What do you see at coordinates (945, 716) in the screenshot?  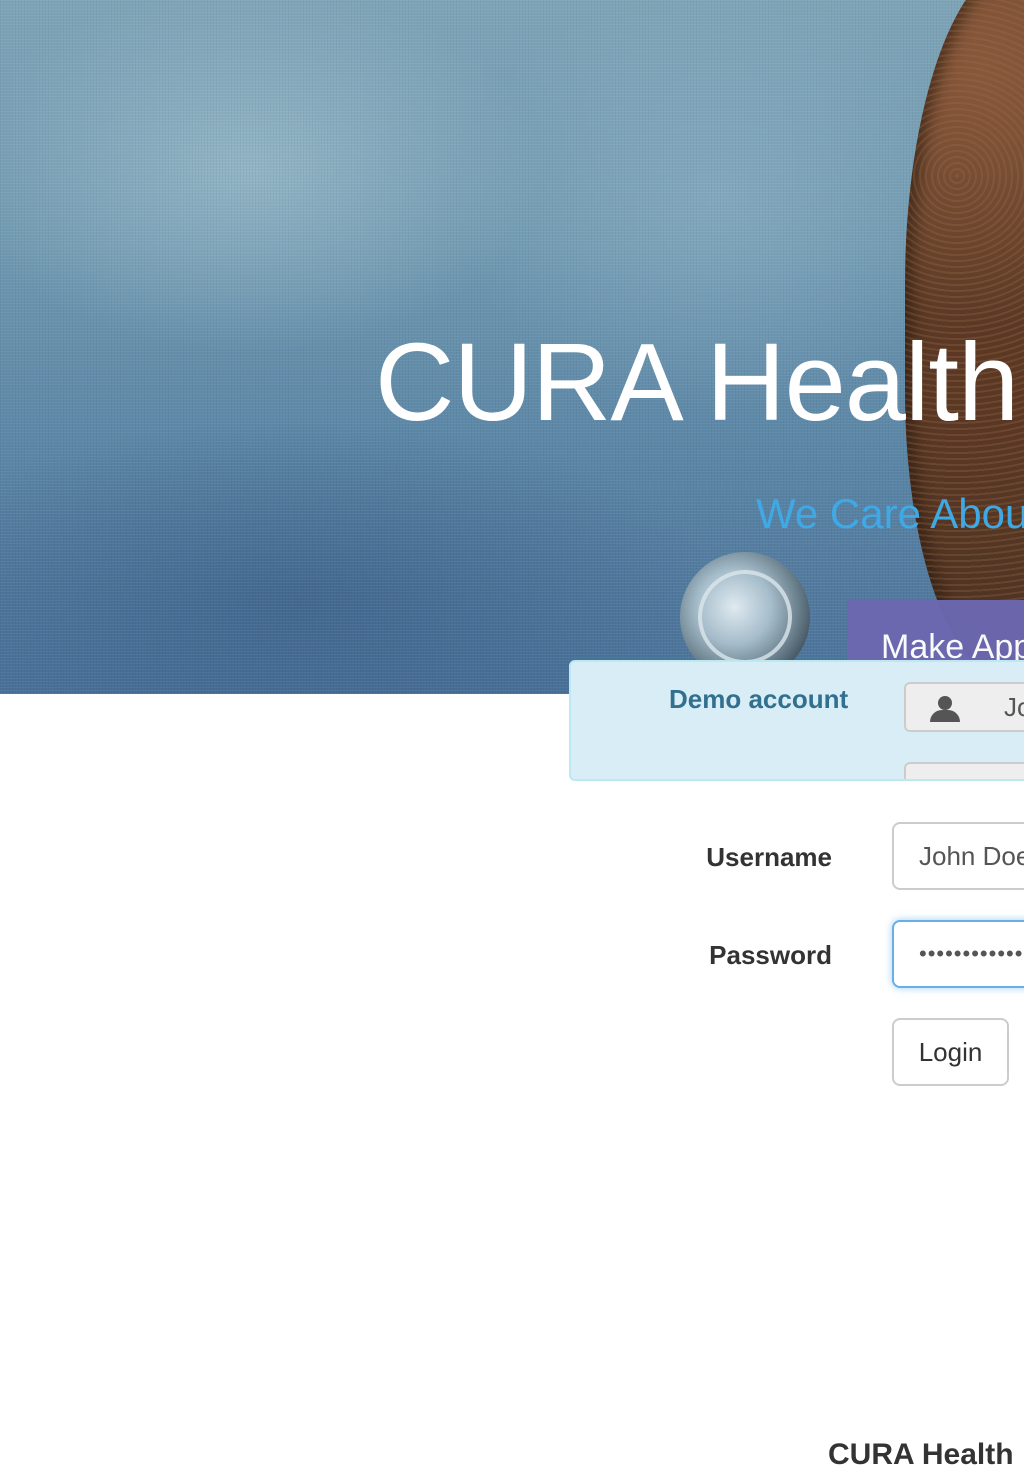 I see `user-icon-body` at bounding box center [945, 716].